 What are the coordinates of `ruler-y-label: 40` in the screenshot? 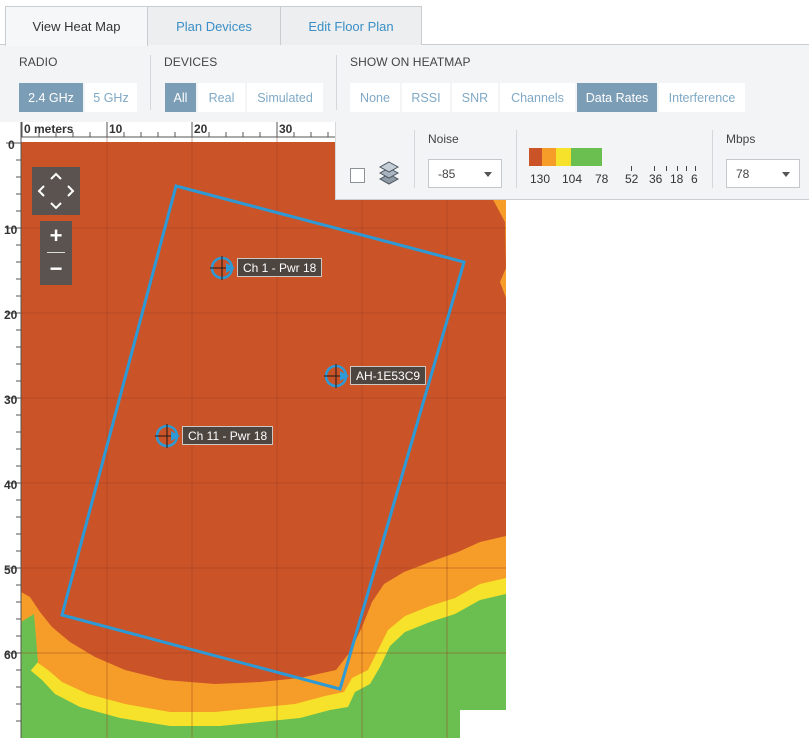 It's located at (11, 485).